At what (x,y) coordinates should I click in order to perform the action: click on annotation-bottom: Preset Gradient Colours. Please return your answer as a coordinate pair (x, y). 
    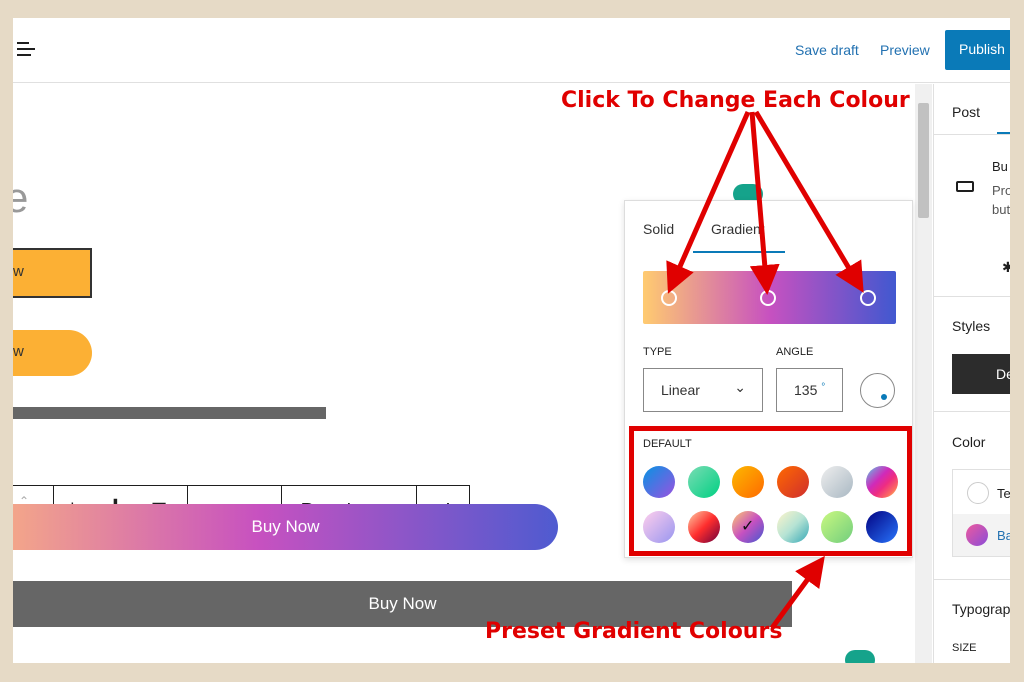
    Looking at the image, I should click on (634, 631).